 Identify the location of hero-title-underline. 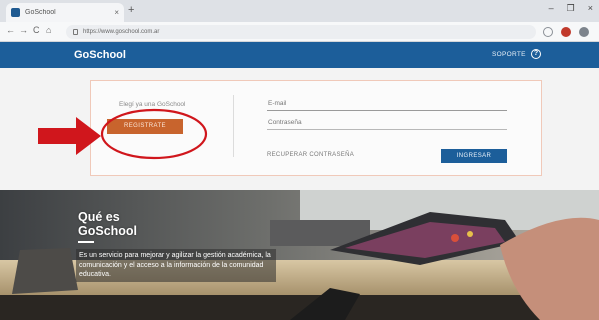
(86, 242).